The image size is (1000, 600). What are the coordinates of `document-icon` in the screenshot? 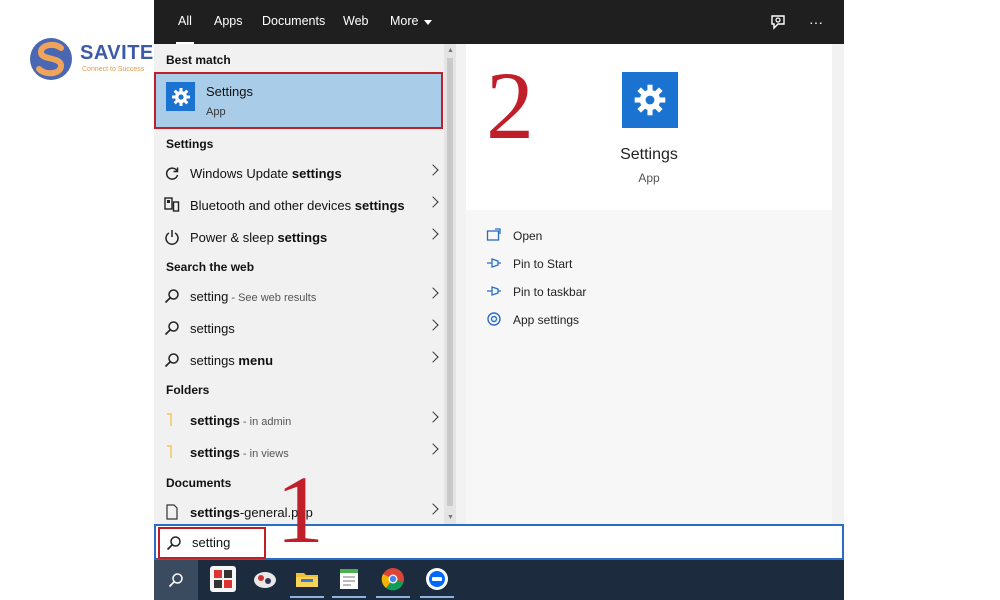 It's located at (172, 512).